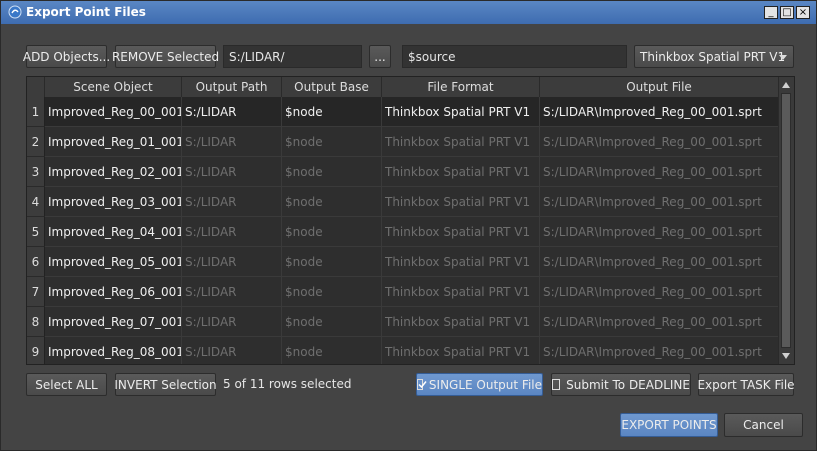 Image resolution: width=817 pixels, height=451 pixels. What do you see at coordinates (422, 384) in the screenshot?
I see `checkbox-checked-icon` at bounding box center [422, 384].